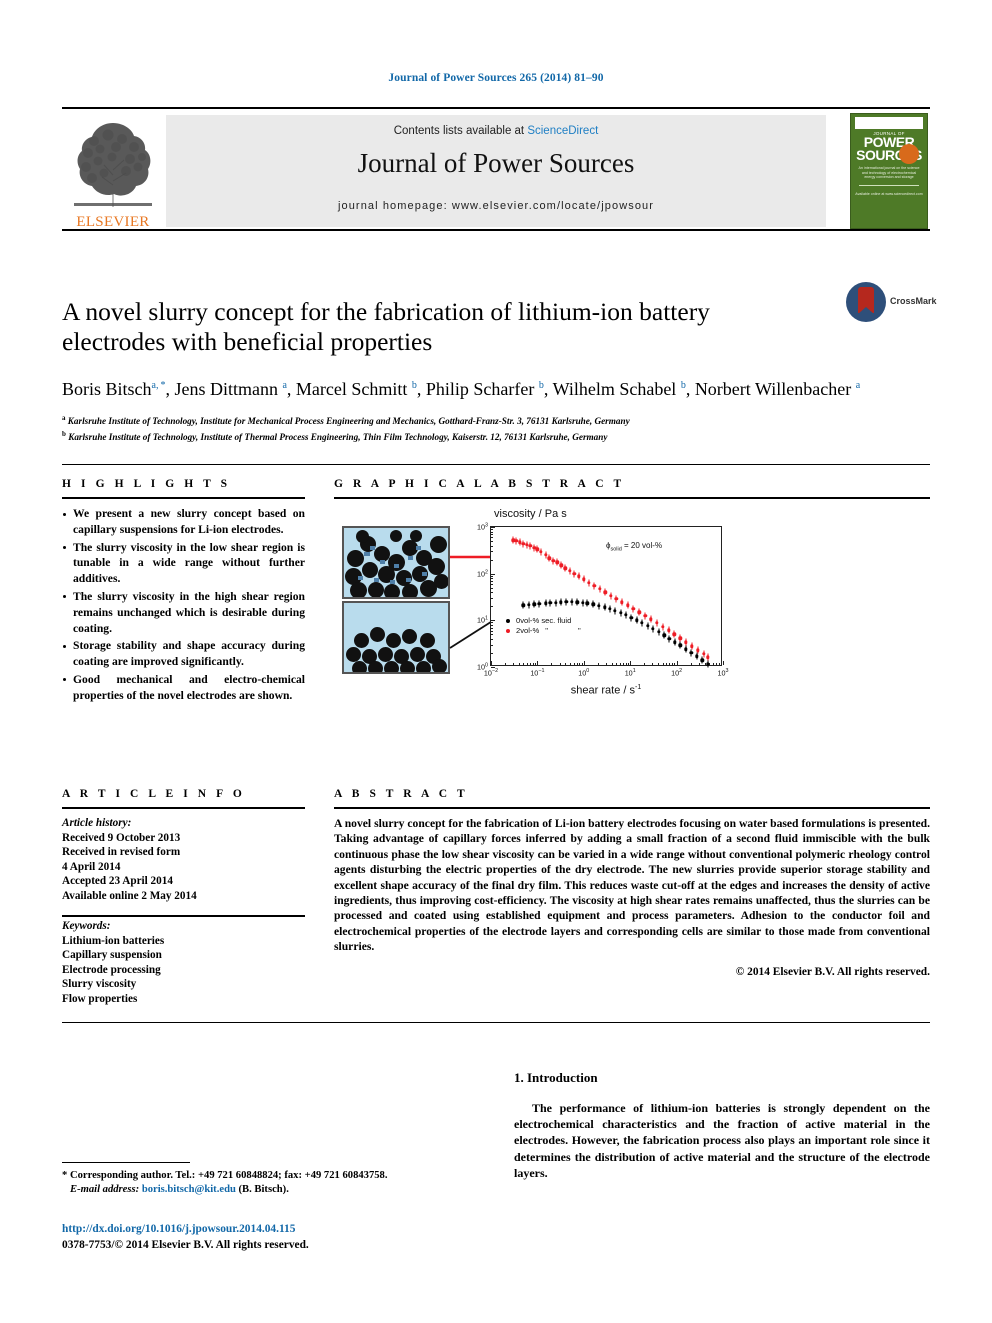 This screenshot has height=1323, width=992. Describe the element at coordinates (538, 663) in the screenshot. I see `x-tick-mark` at that location.